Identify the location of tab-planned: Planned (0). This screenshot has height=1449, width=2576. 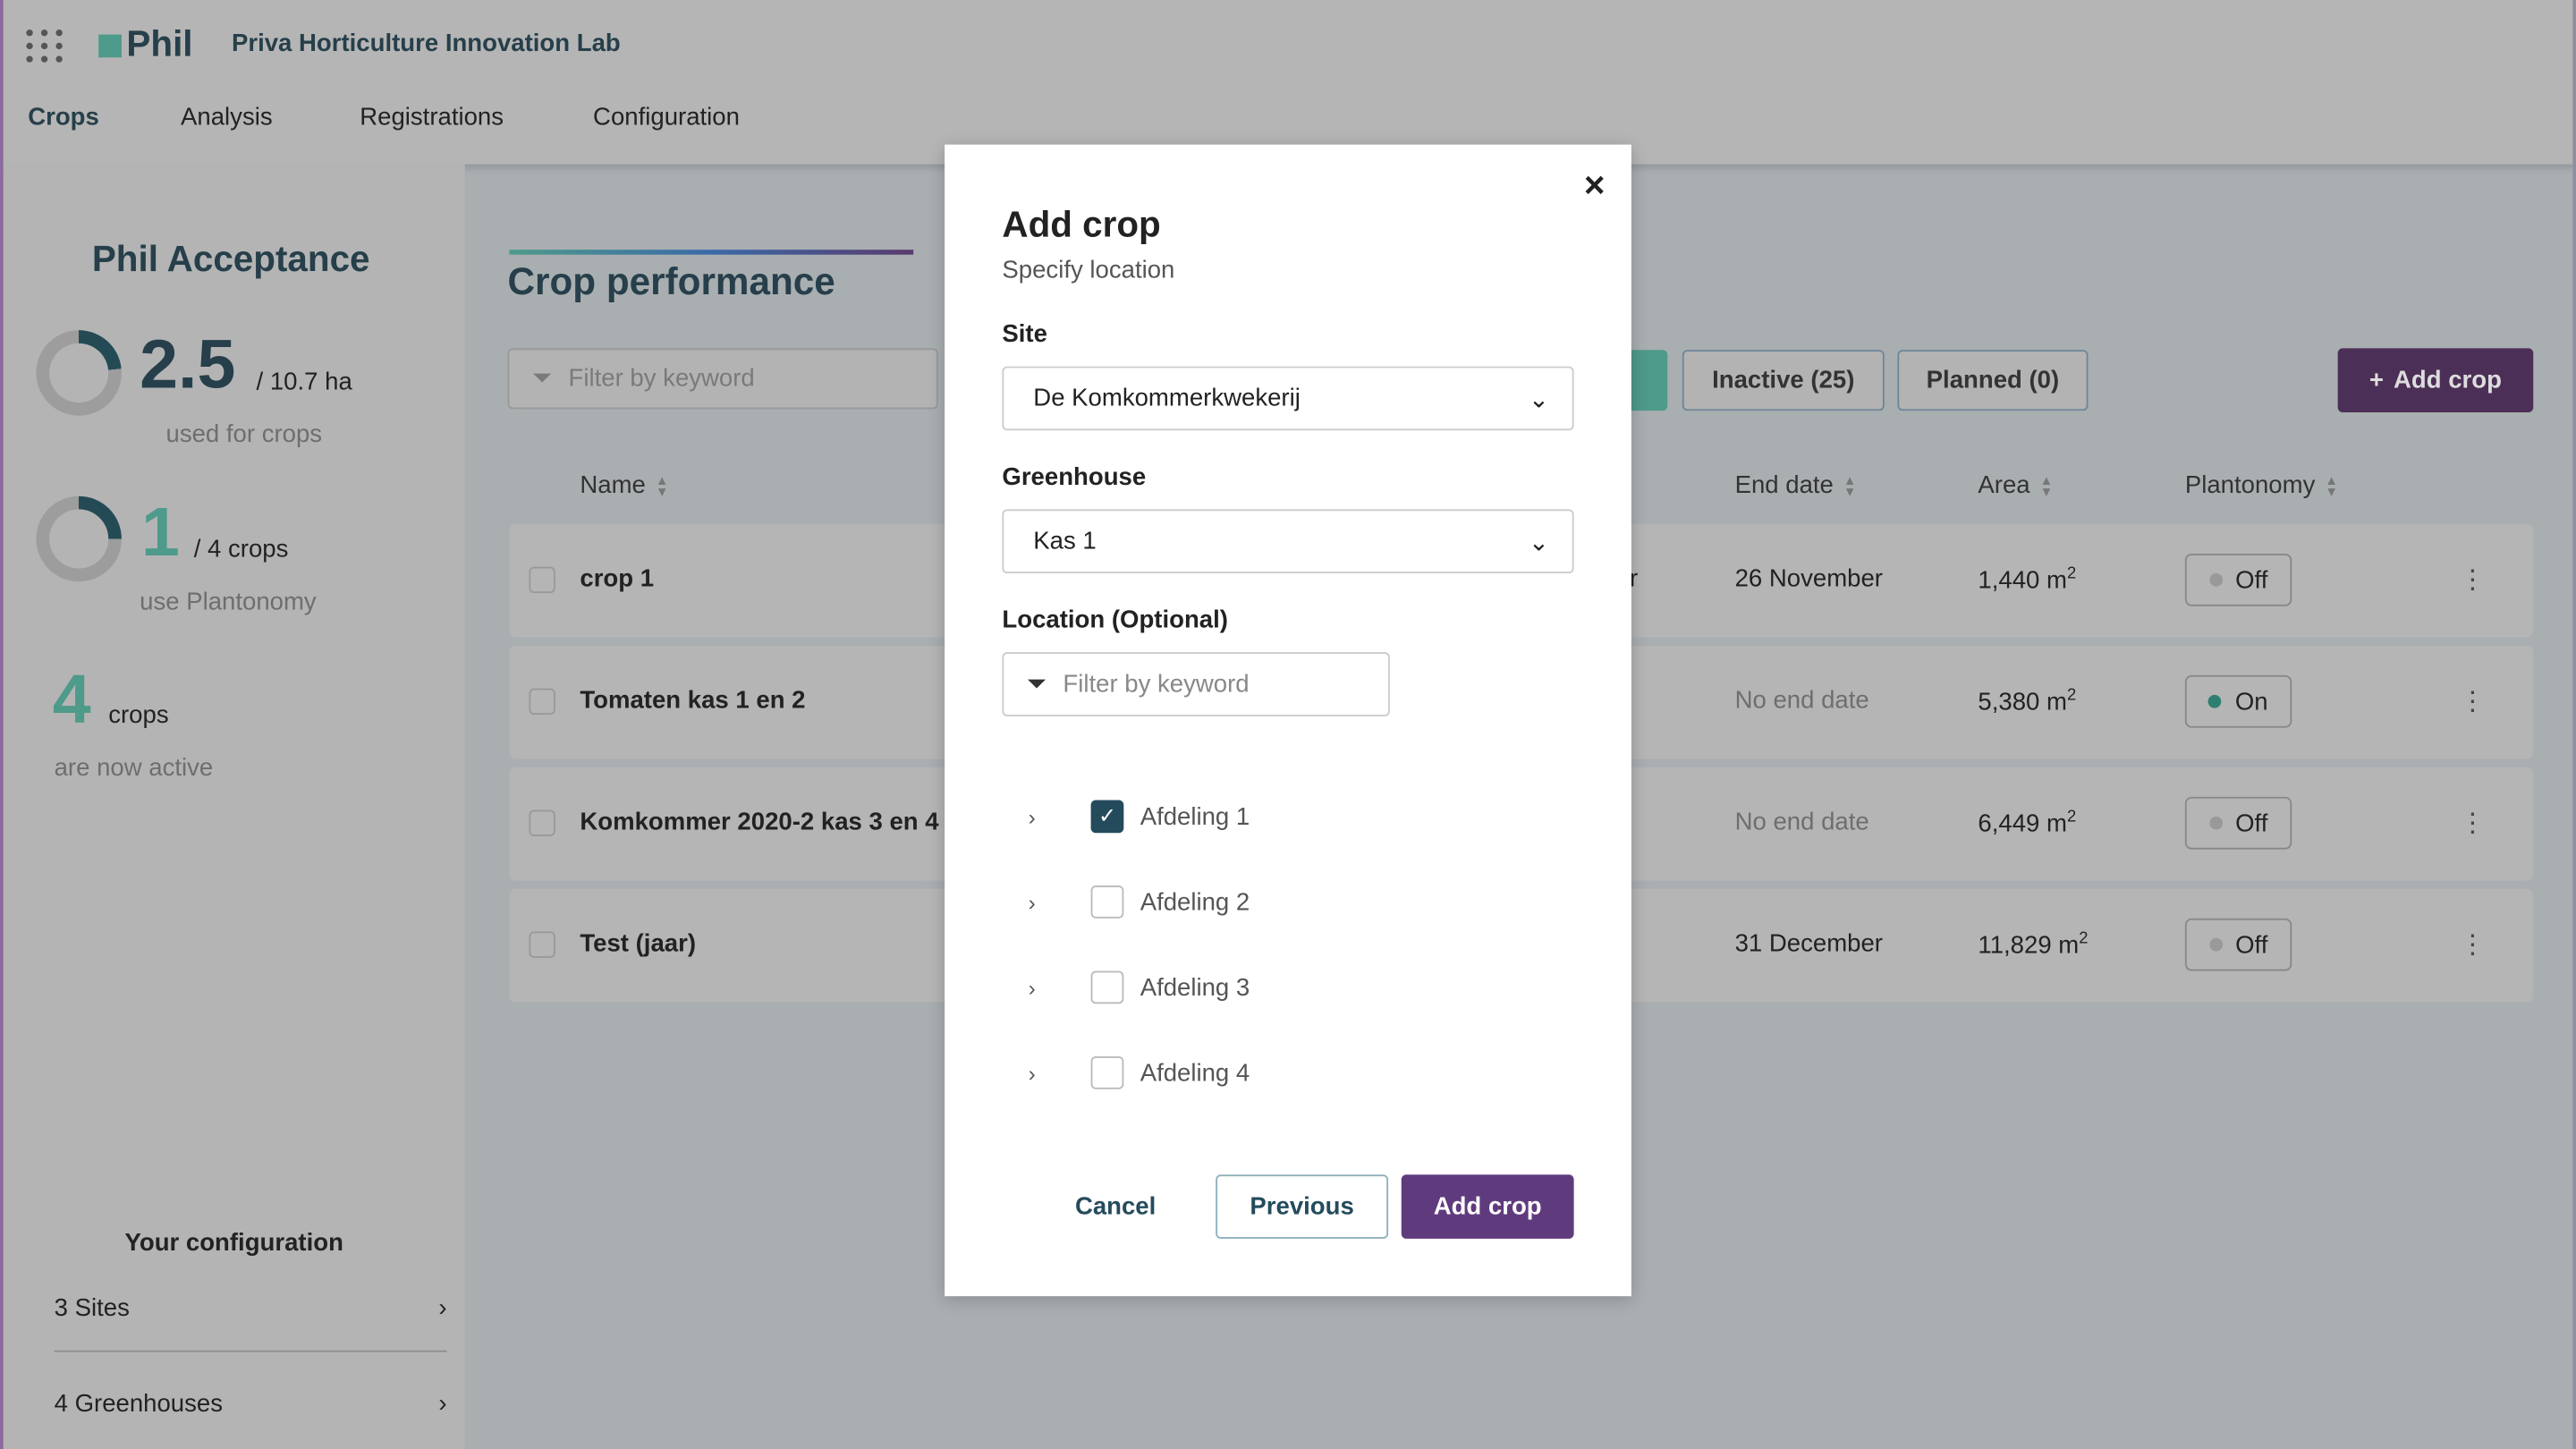
(1993, 380).